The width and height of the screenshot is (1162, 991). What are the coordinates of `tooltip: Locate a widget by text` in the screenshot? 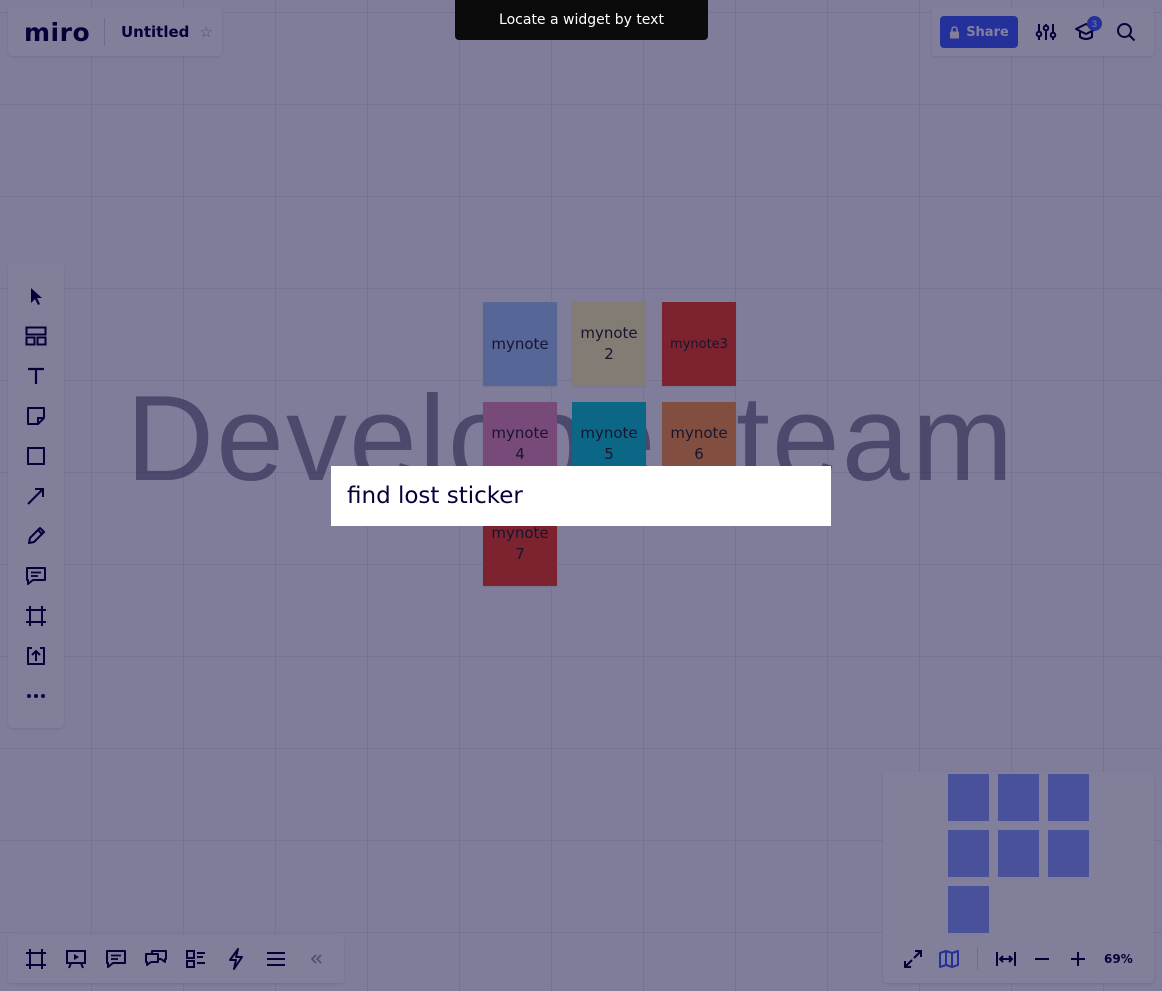 It's located at (581, 20).